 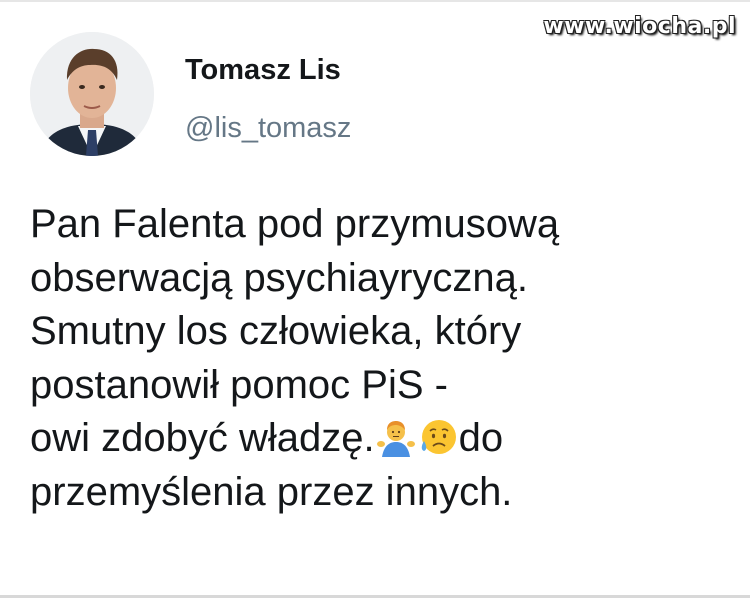 I want to click on user-handle: @lis_tomasz, so click(x=268, y=128).